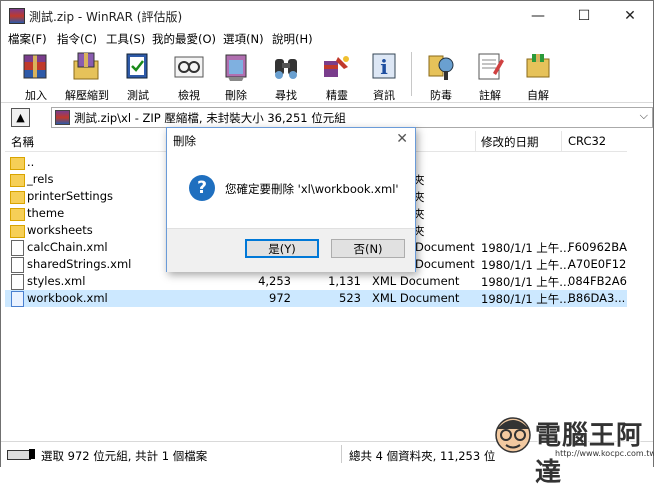  I want to click on address-path: 測試.zip\xl - ZIP 壓縮檔, 未封裝大小 36,251 位元組, so click(210, 118).